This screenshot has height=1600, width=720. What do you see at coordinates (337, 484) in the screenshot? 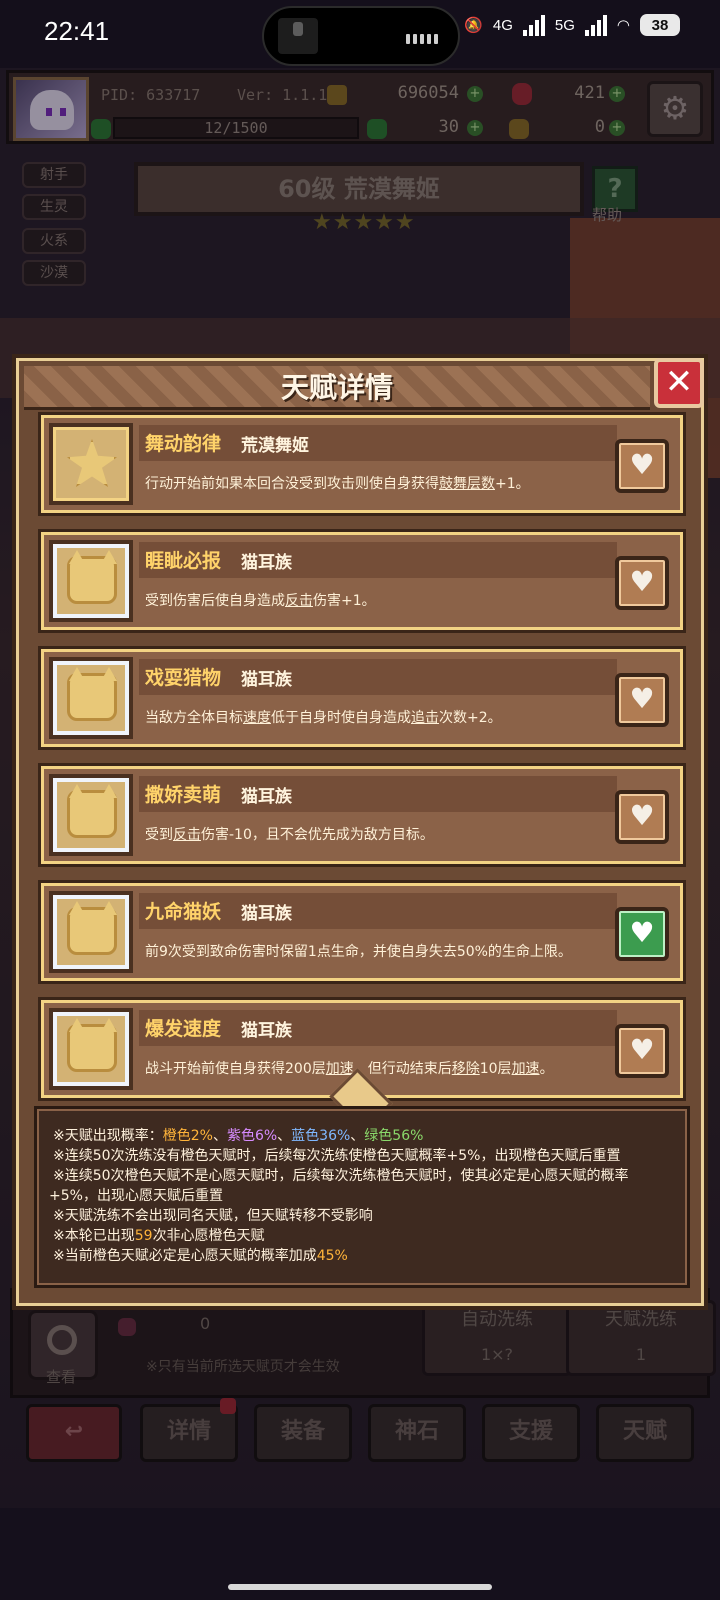
I see `talent-description: 行动开始前如果本回合没受到攻击则使自身获得鼓舞层数+1。` at bounding box center [337, 484].